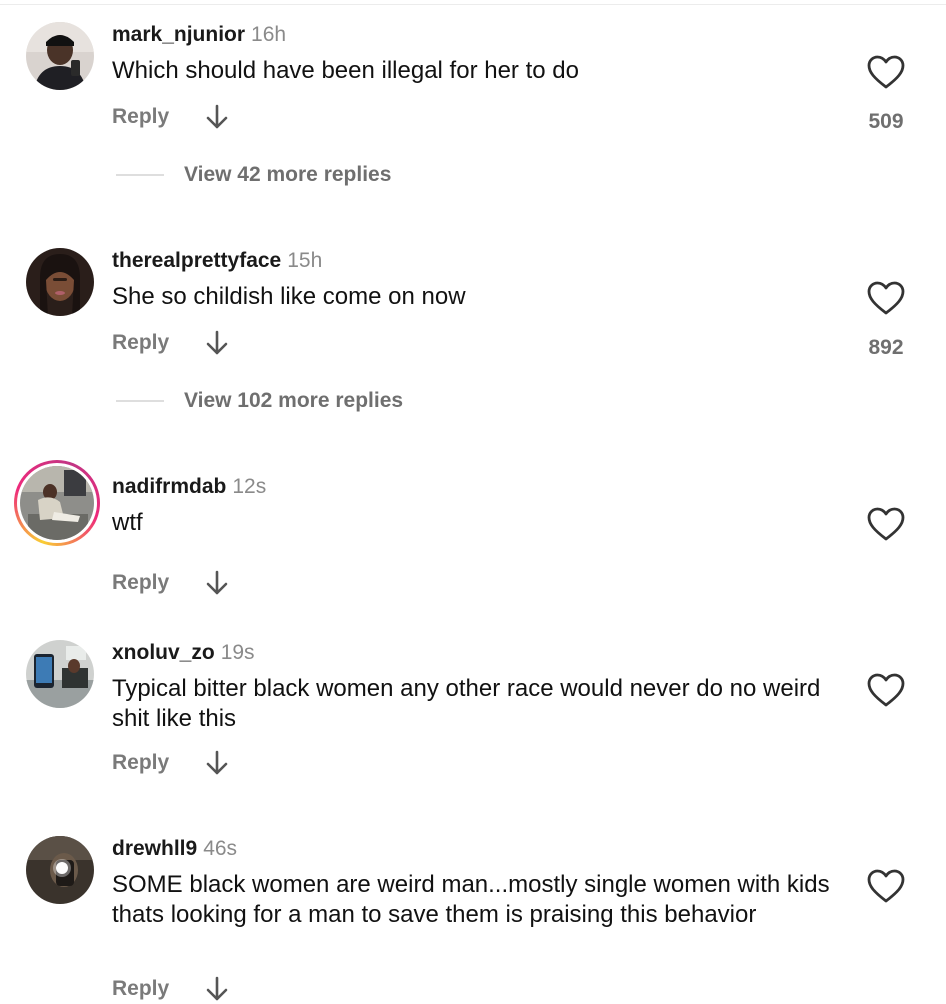 Image resolution: width=946 pixels, height=1004 pixels. I want to click on timestamp: 46s, so click(220, 848).